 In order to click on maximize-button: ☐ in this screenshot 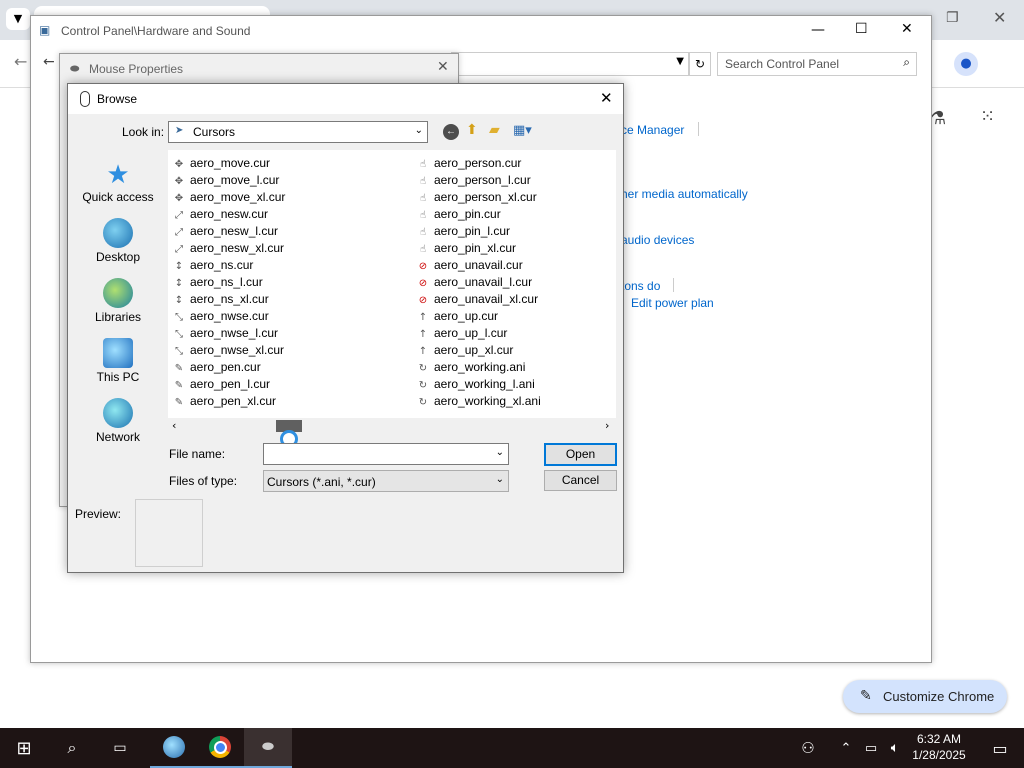, I will do `click(861, 29)`.